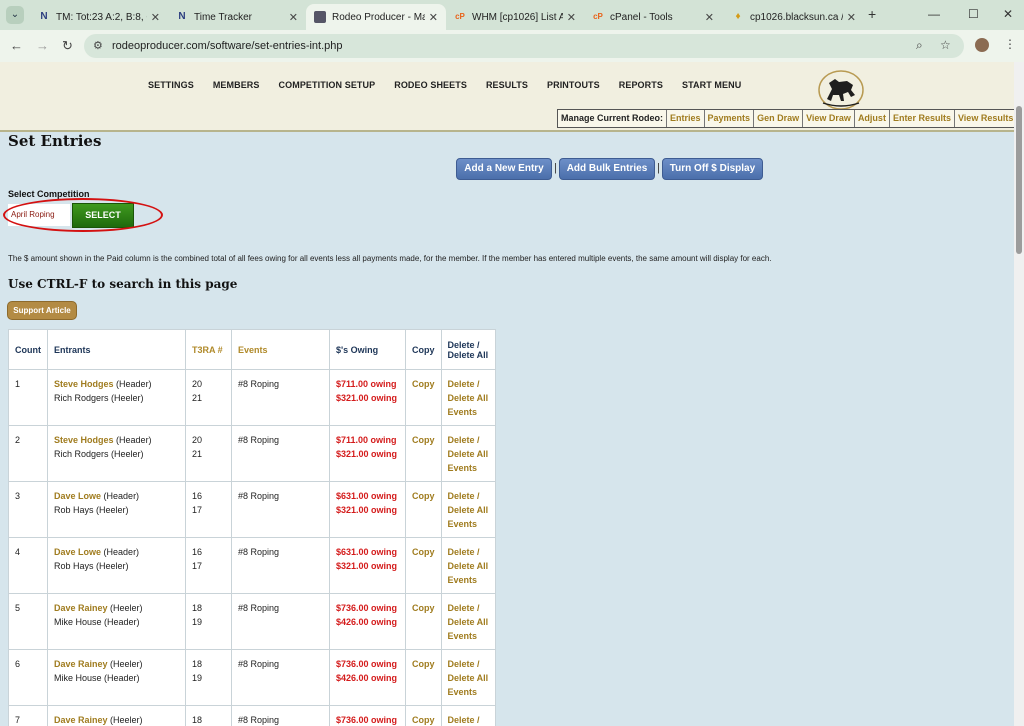  Describe the element at coordinates (237, 17) in the screenshot. I see `browser-tab: N Time Tracker ✕` at that location.